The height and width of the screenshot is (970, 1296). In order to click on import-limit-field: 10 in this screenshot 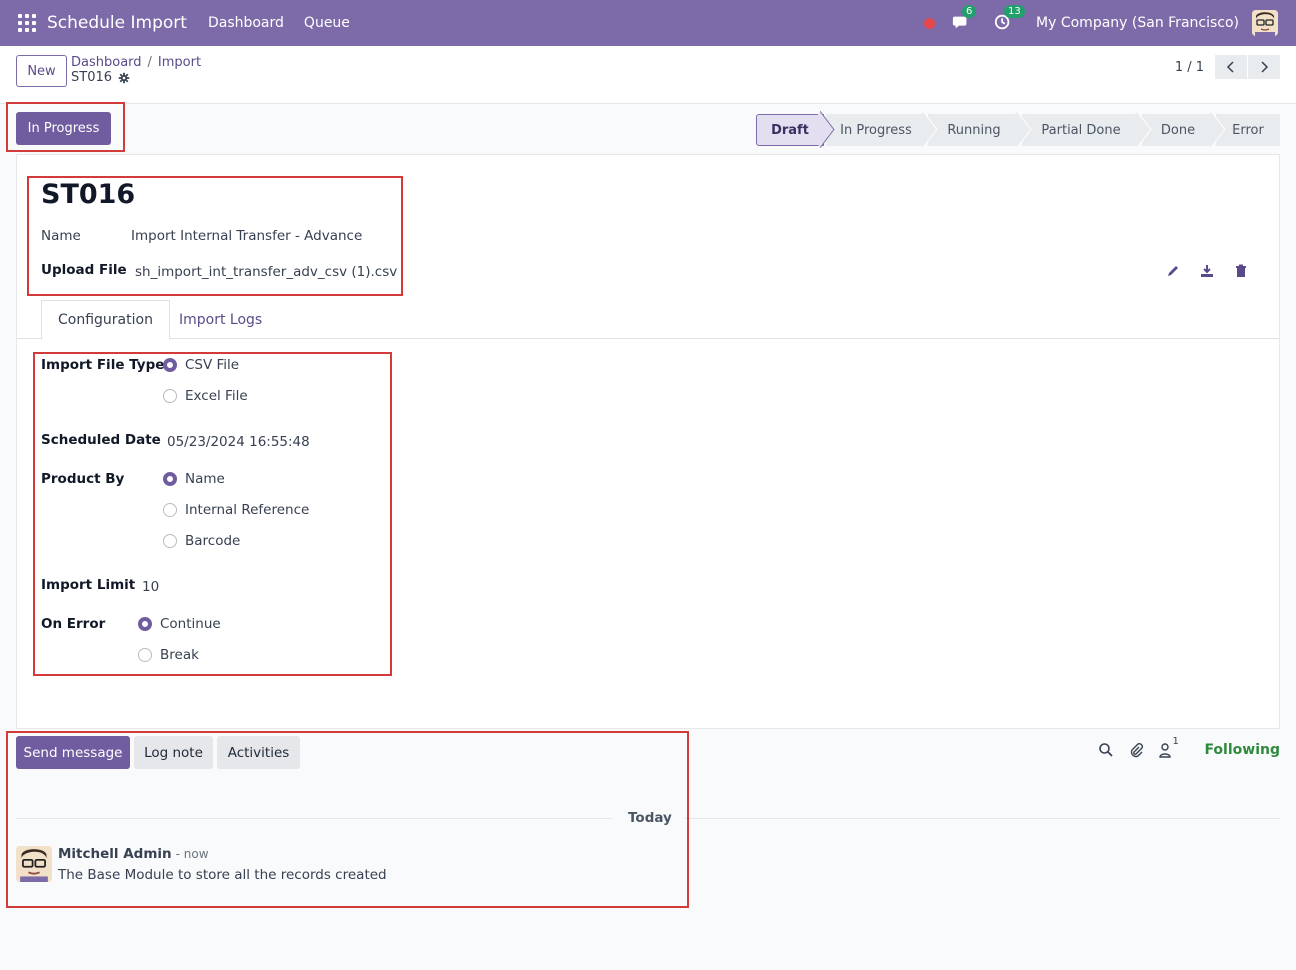, I will do `click(150, 587)`.